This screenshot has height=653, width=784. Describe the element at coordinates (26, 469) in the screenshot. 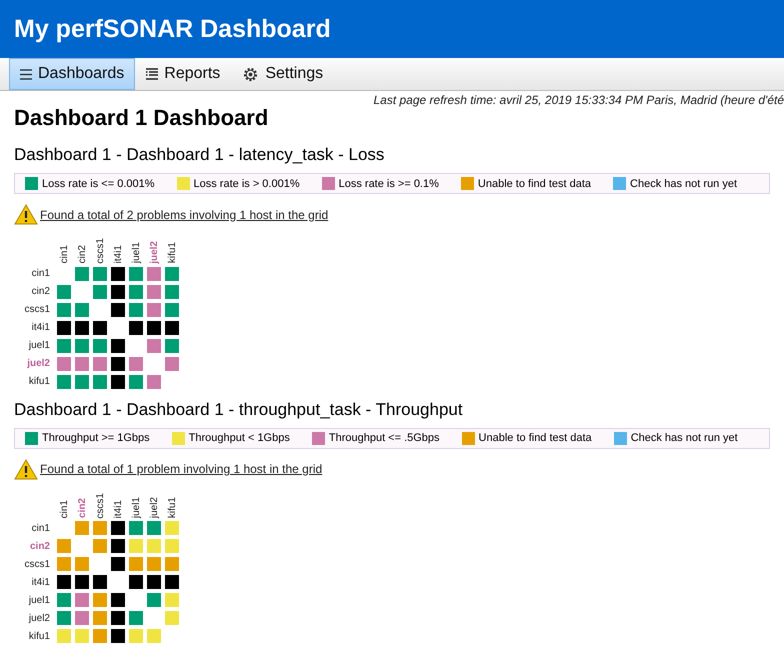

I see `warning-icon` at that location.